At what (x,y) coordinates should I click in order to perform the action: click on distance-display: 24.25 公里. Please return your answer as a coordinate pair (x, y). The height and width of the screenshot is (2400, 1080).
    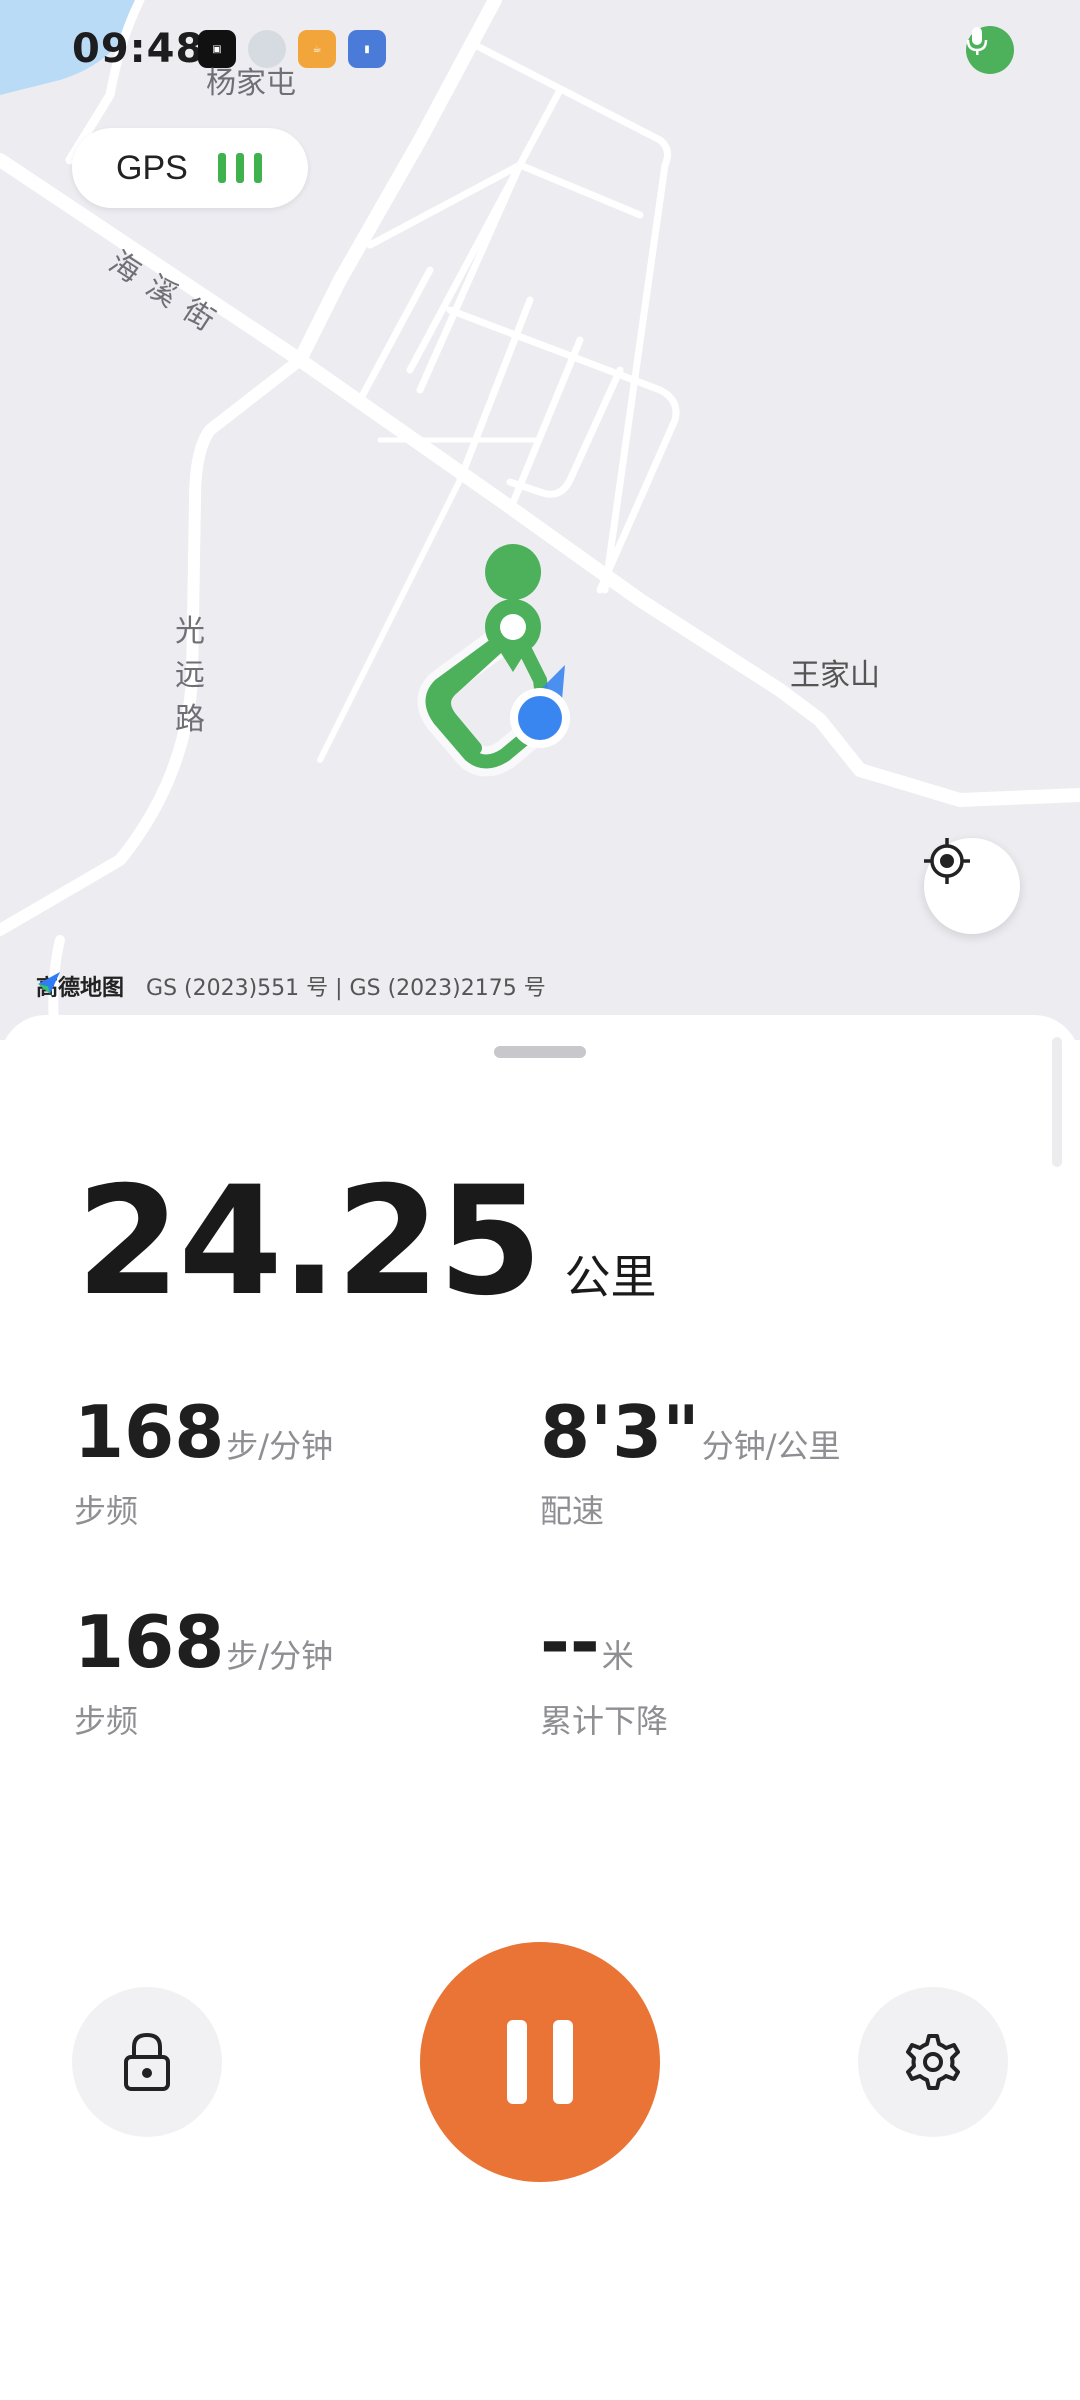
    Looking at the image, I should click on (366, 1242).